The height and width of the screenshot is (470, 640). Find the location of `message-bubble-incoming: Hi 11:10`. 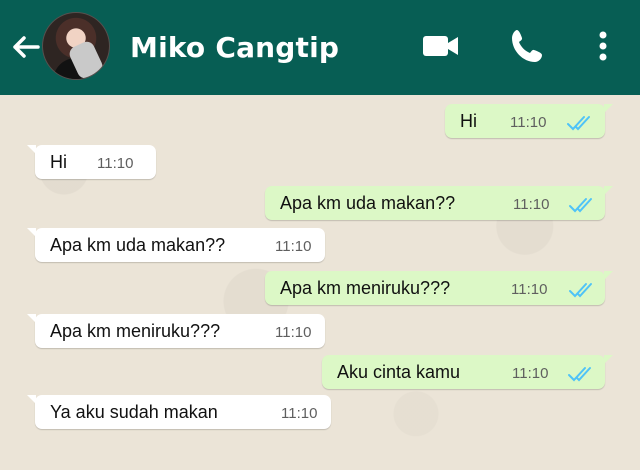

message-bubble-incoming: Hi 11:10 is located at coordinates (91, 162).